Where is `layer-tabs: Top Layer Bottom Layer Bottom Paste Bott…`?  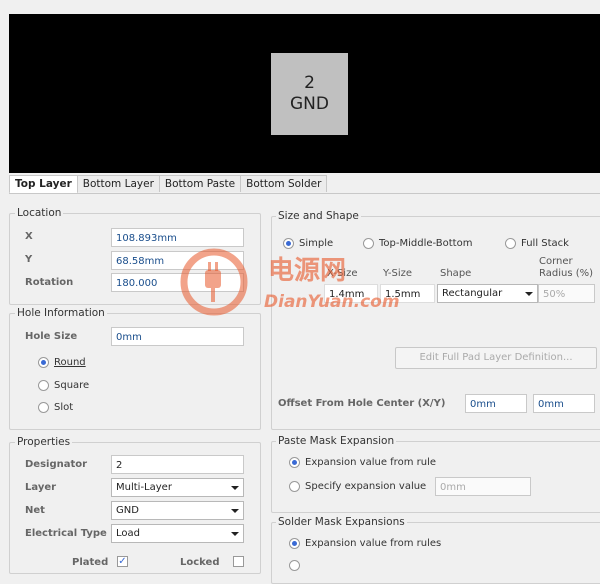
layer-tabs: Top Layer Bottom Layer Bottom Paste Bott… is located at coordinates (168, 184).